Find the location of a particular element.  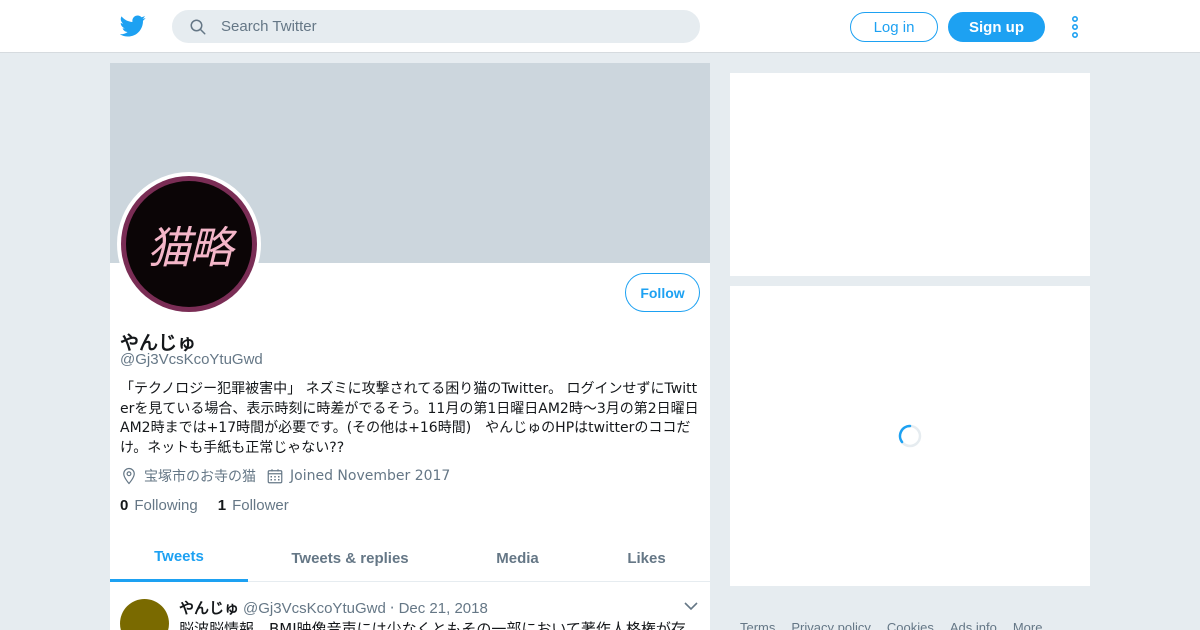

search-box is located at coordinates (436, 26).